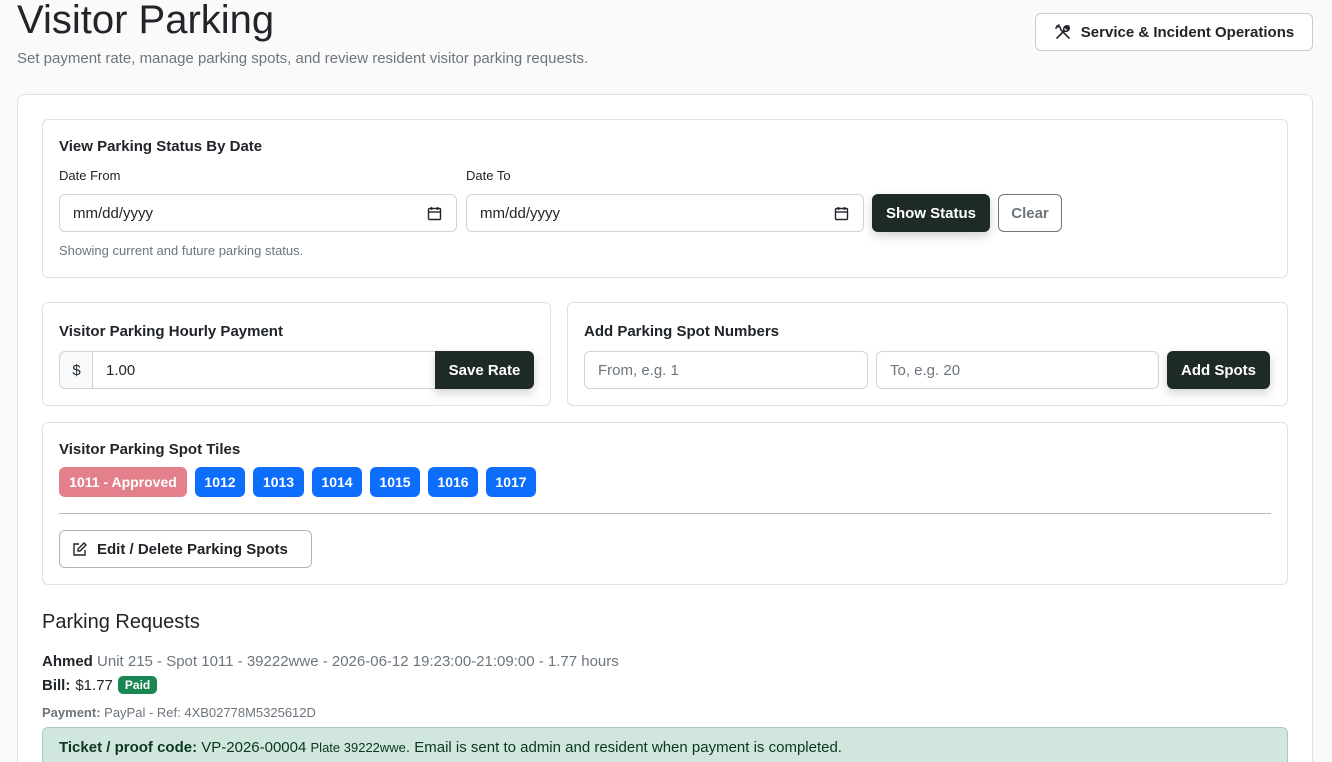 The height and width of the screenshot is (762, 1332). What do you see at coordinates (453, 482) in the screenshot?
I see `spot-tile: 1016` at bounding box center [453, 482].